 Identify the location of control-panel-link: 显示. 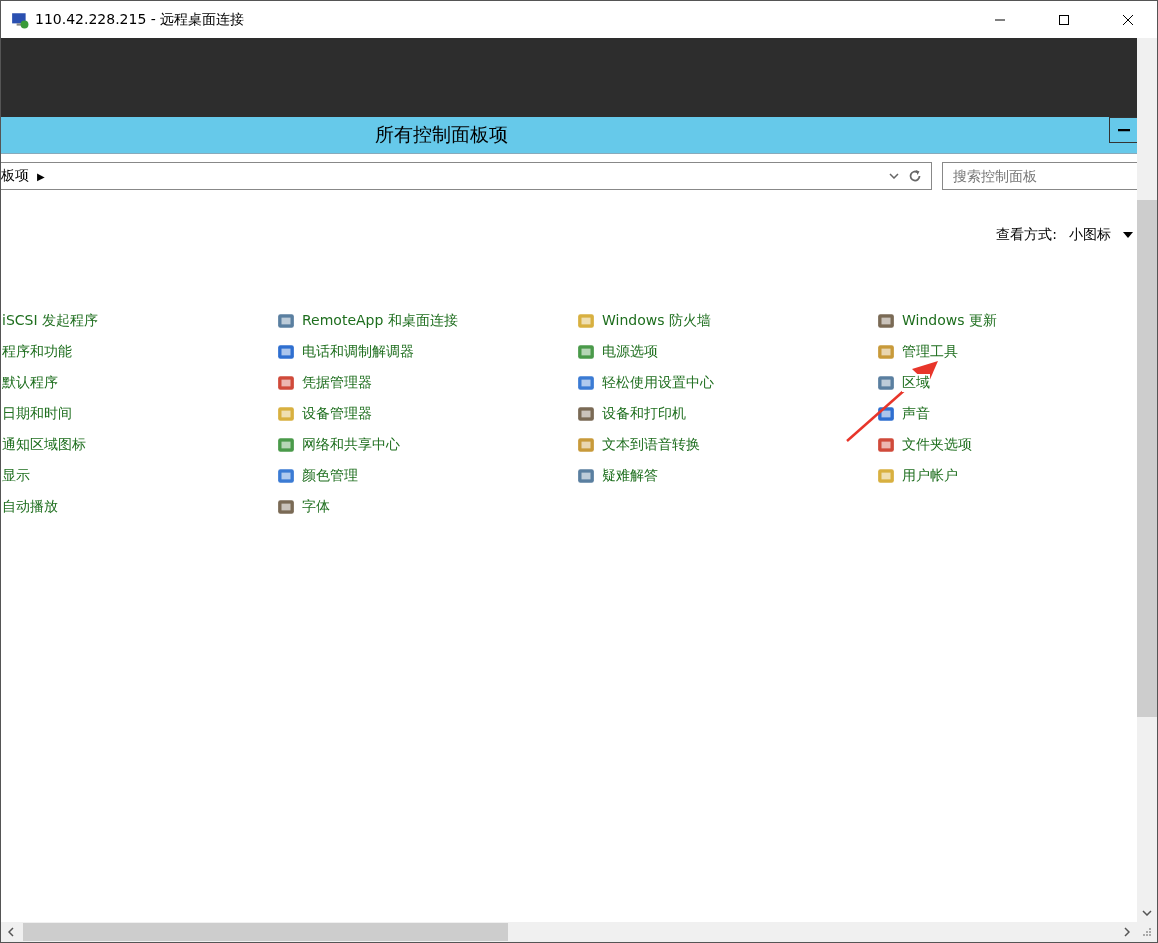
(16, 476).